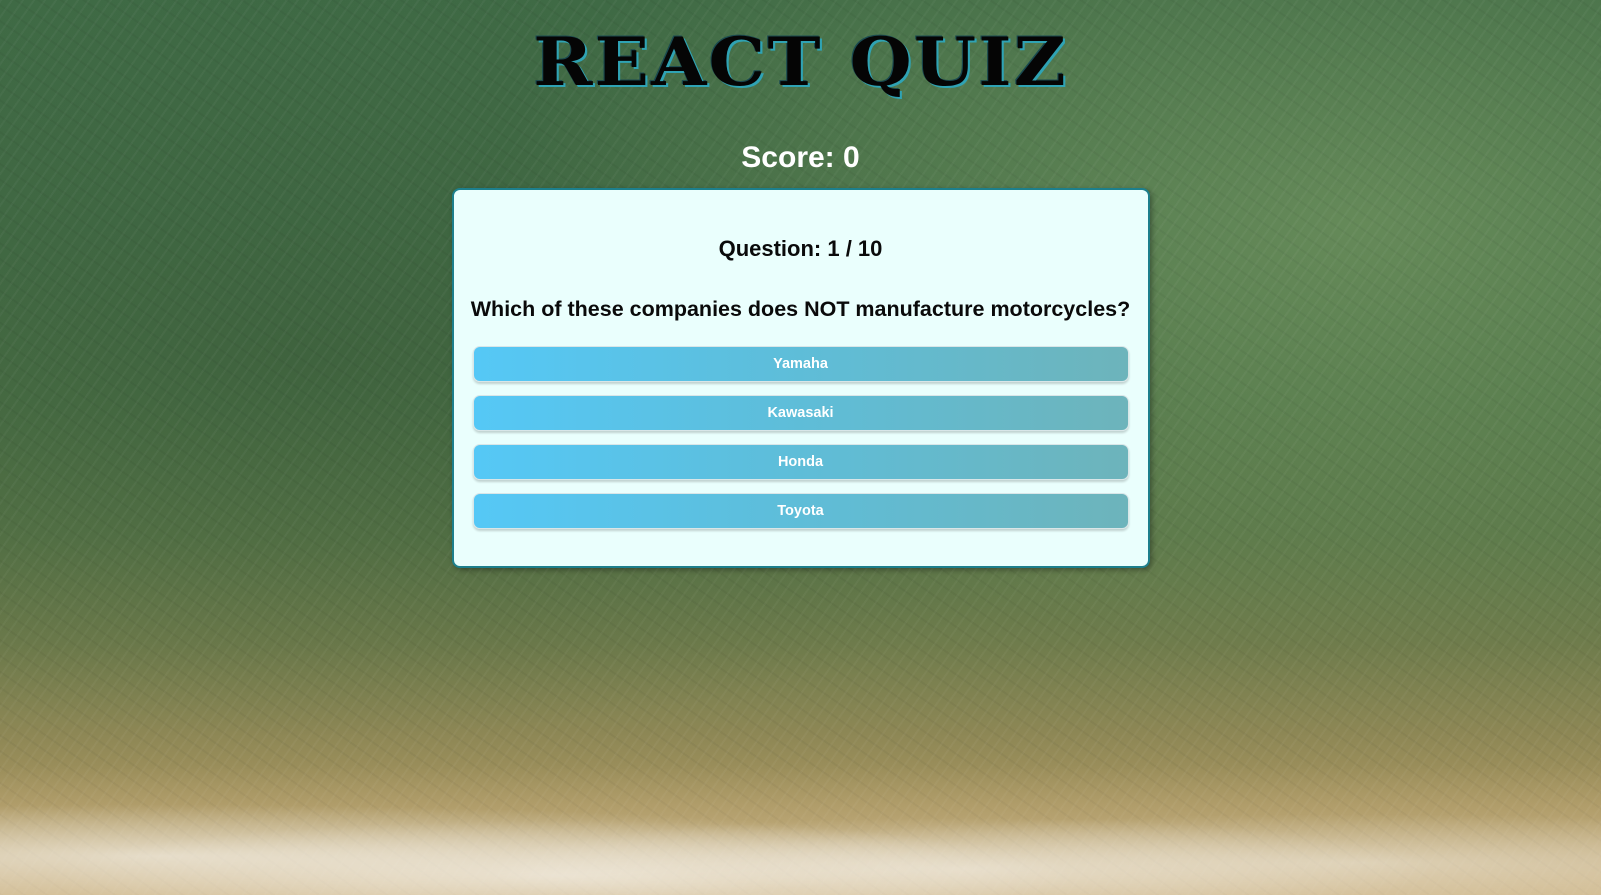  I want to click on score-display: Score: 0, so click(800, 157).